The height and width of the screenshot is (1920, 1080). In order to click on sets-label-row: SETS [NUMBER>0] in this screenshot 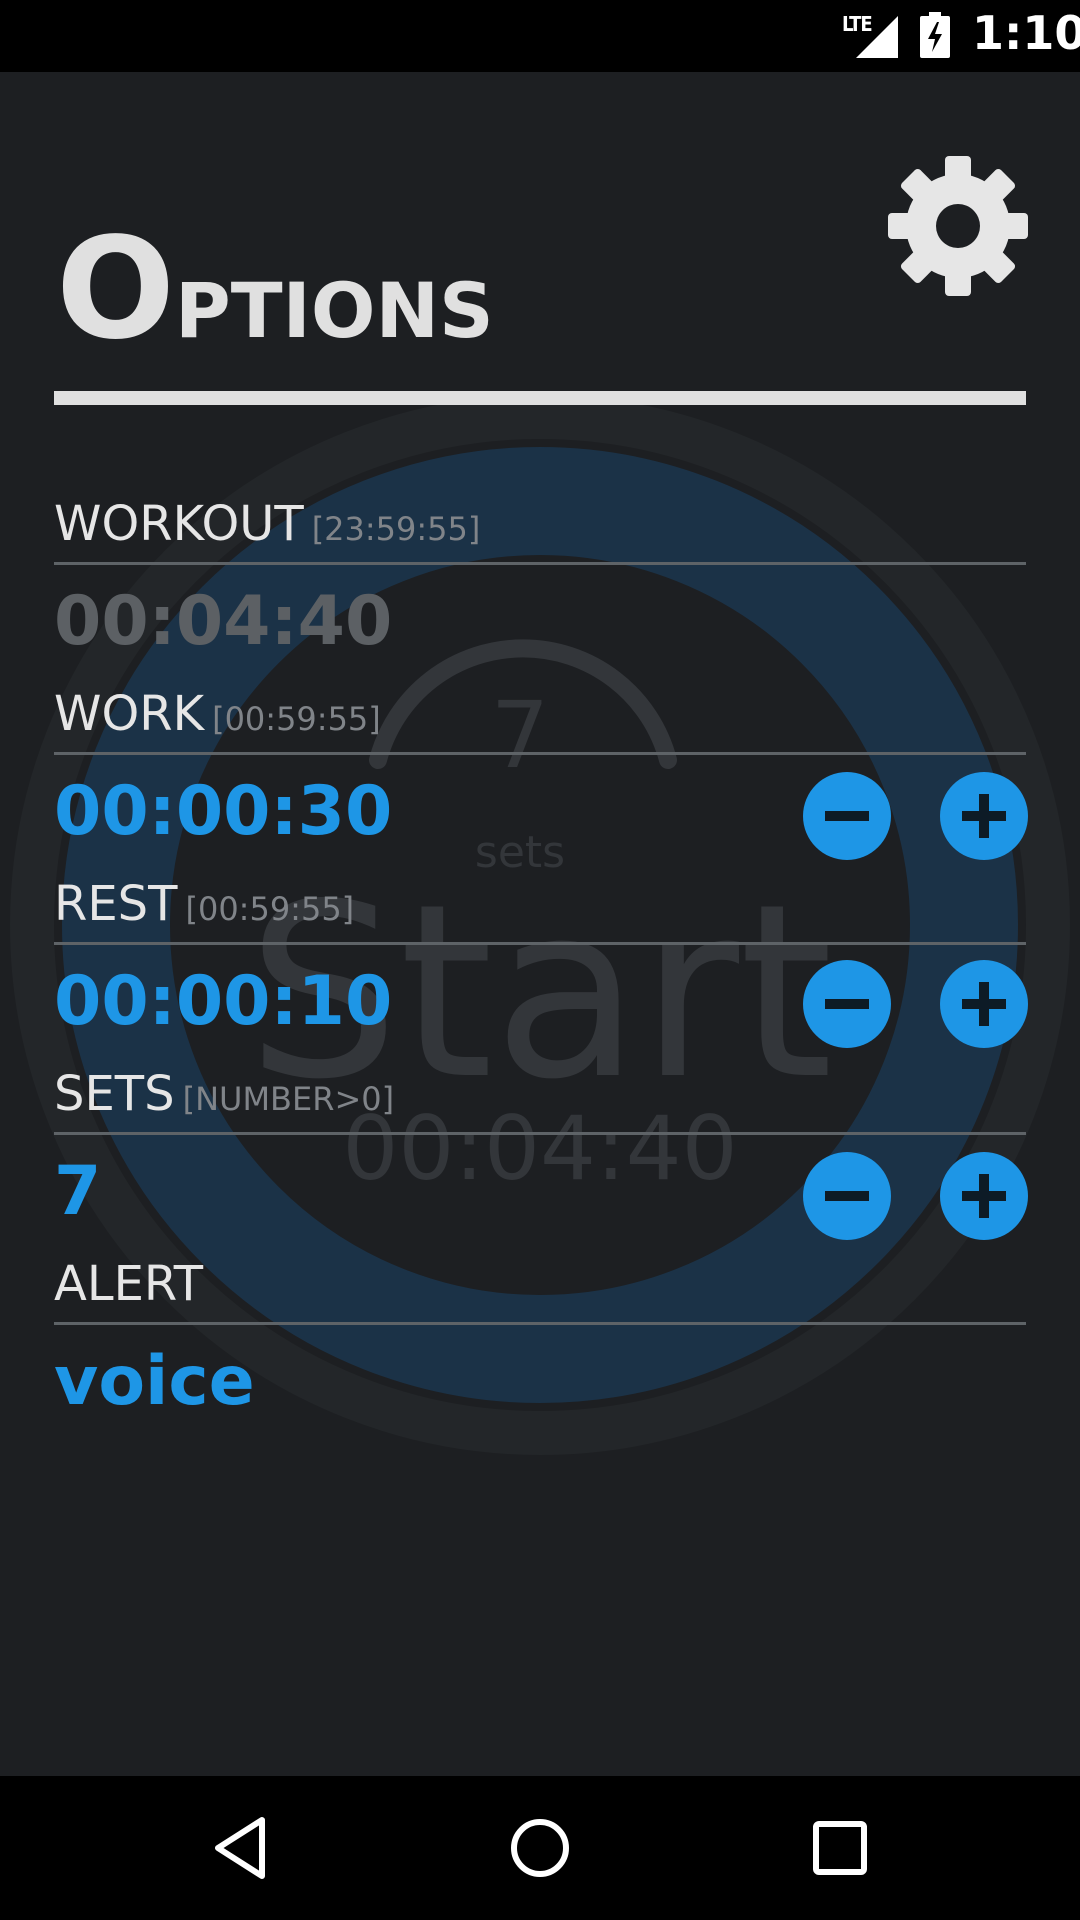, I will do `click(540, 1093)`.